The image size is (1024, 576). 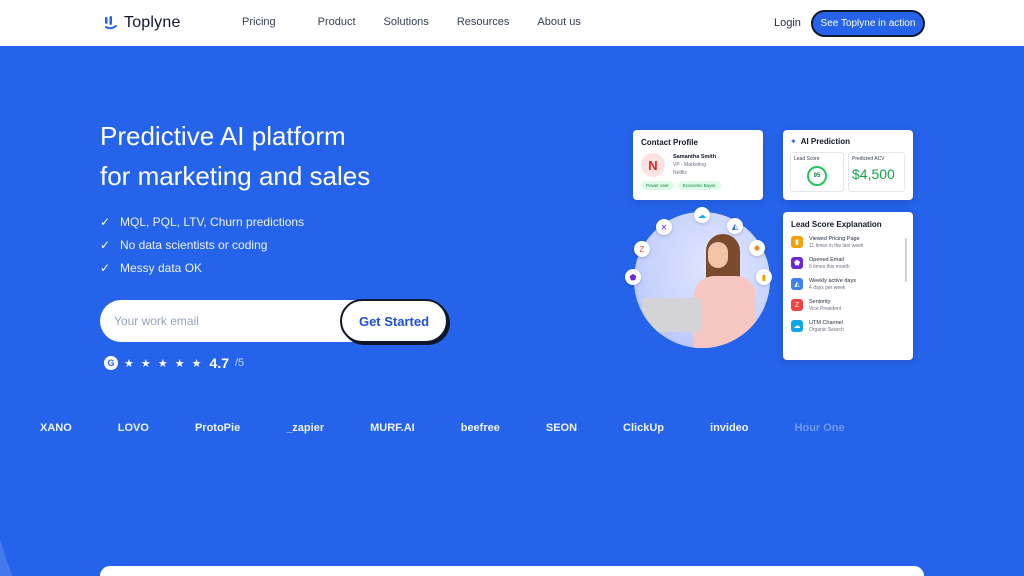 What do you see at coordinates (406, 22) in the screenshot?
I see `nav-link-solutions: Solutions` at bounding box center [406, 22].